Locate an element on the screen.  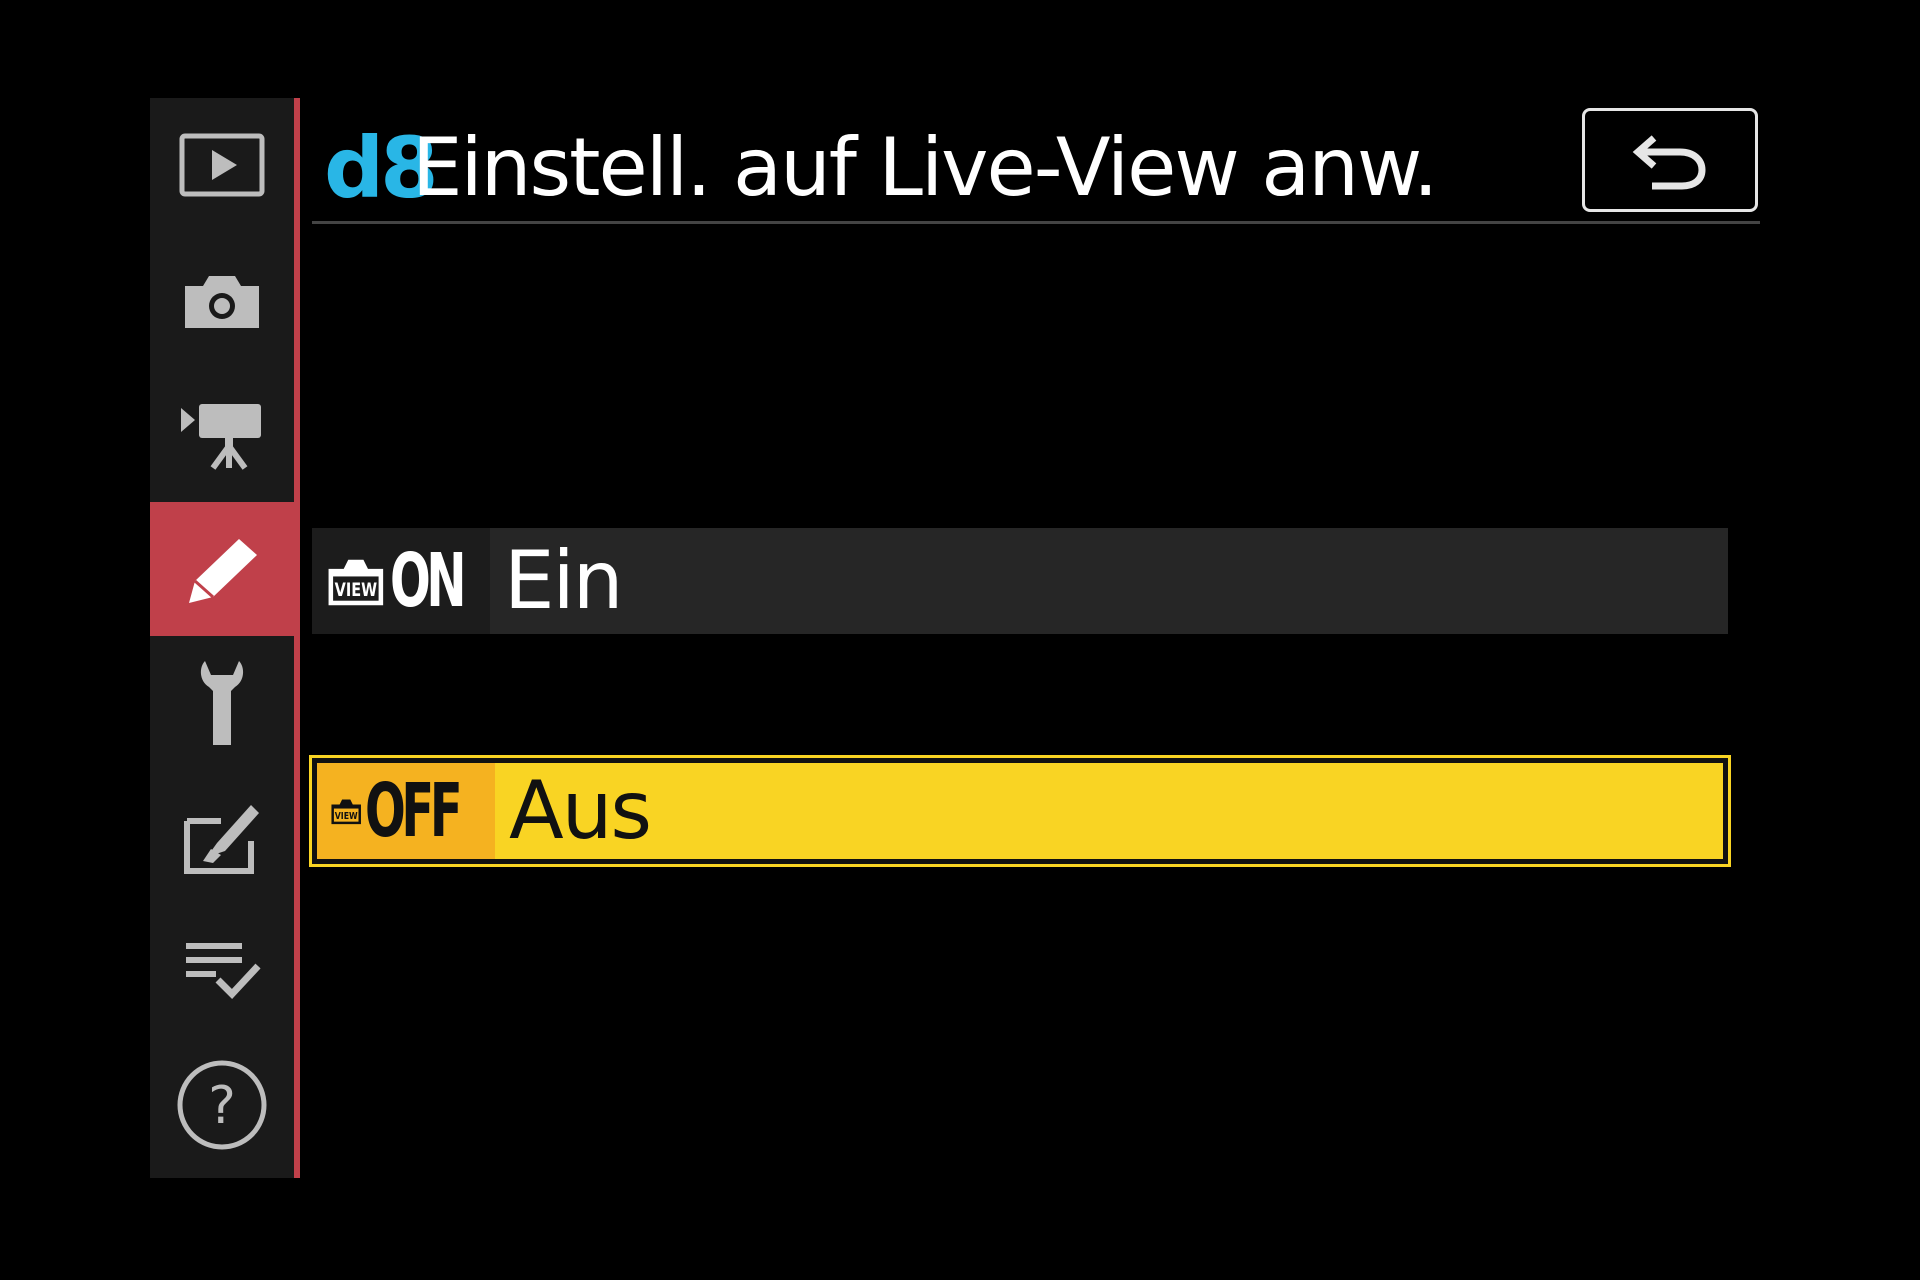
pencil-icon is located at coordinates (223, 571).